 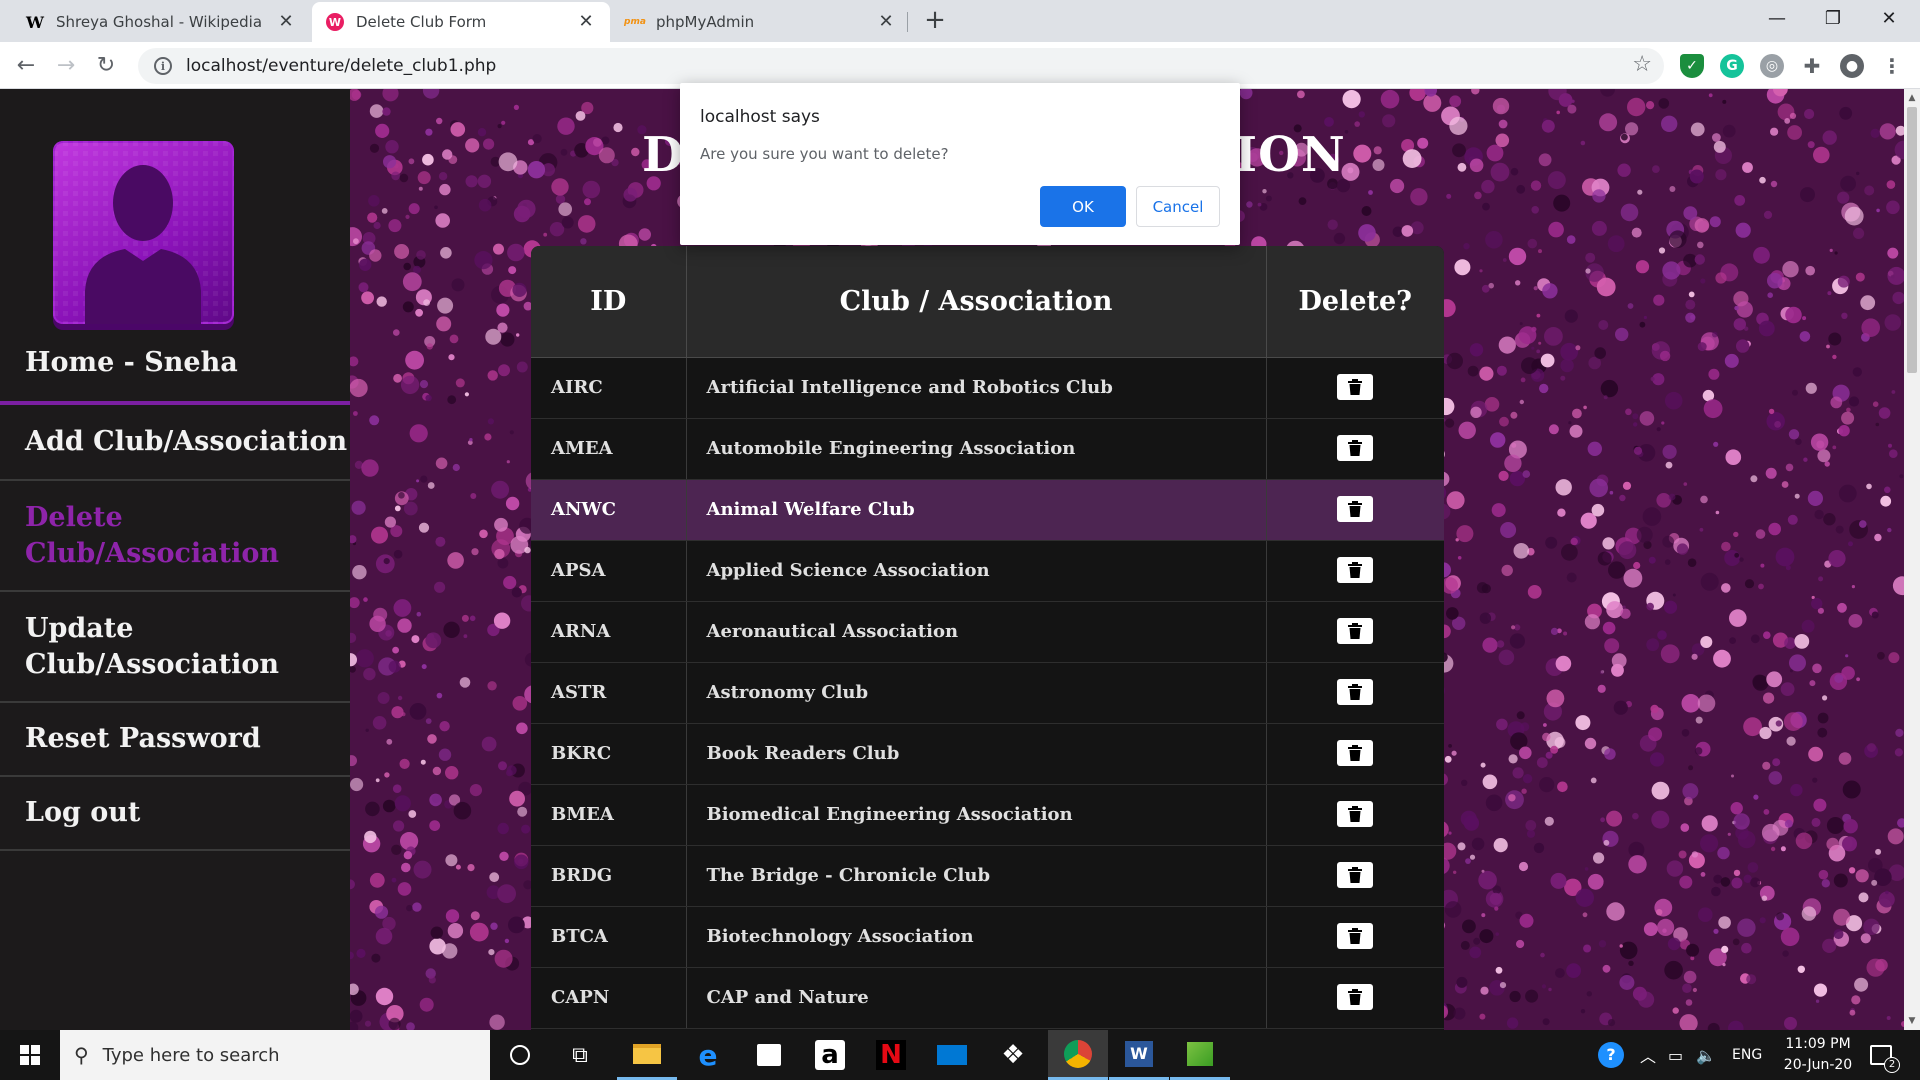 I want to click on tray-expand-icon: ︿, so click(x=1648, y=1055).